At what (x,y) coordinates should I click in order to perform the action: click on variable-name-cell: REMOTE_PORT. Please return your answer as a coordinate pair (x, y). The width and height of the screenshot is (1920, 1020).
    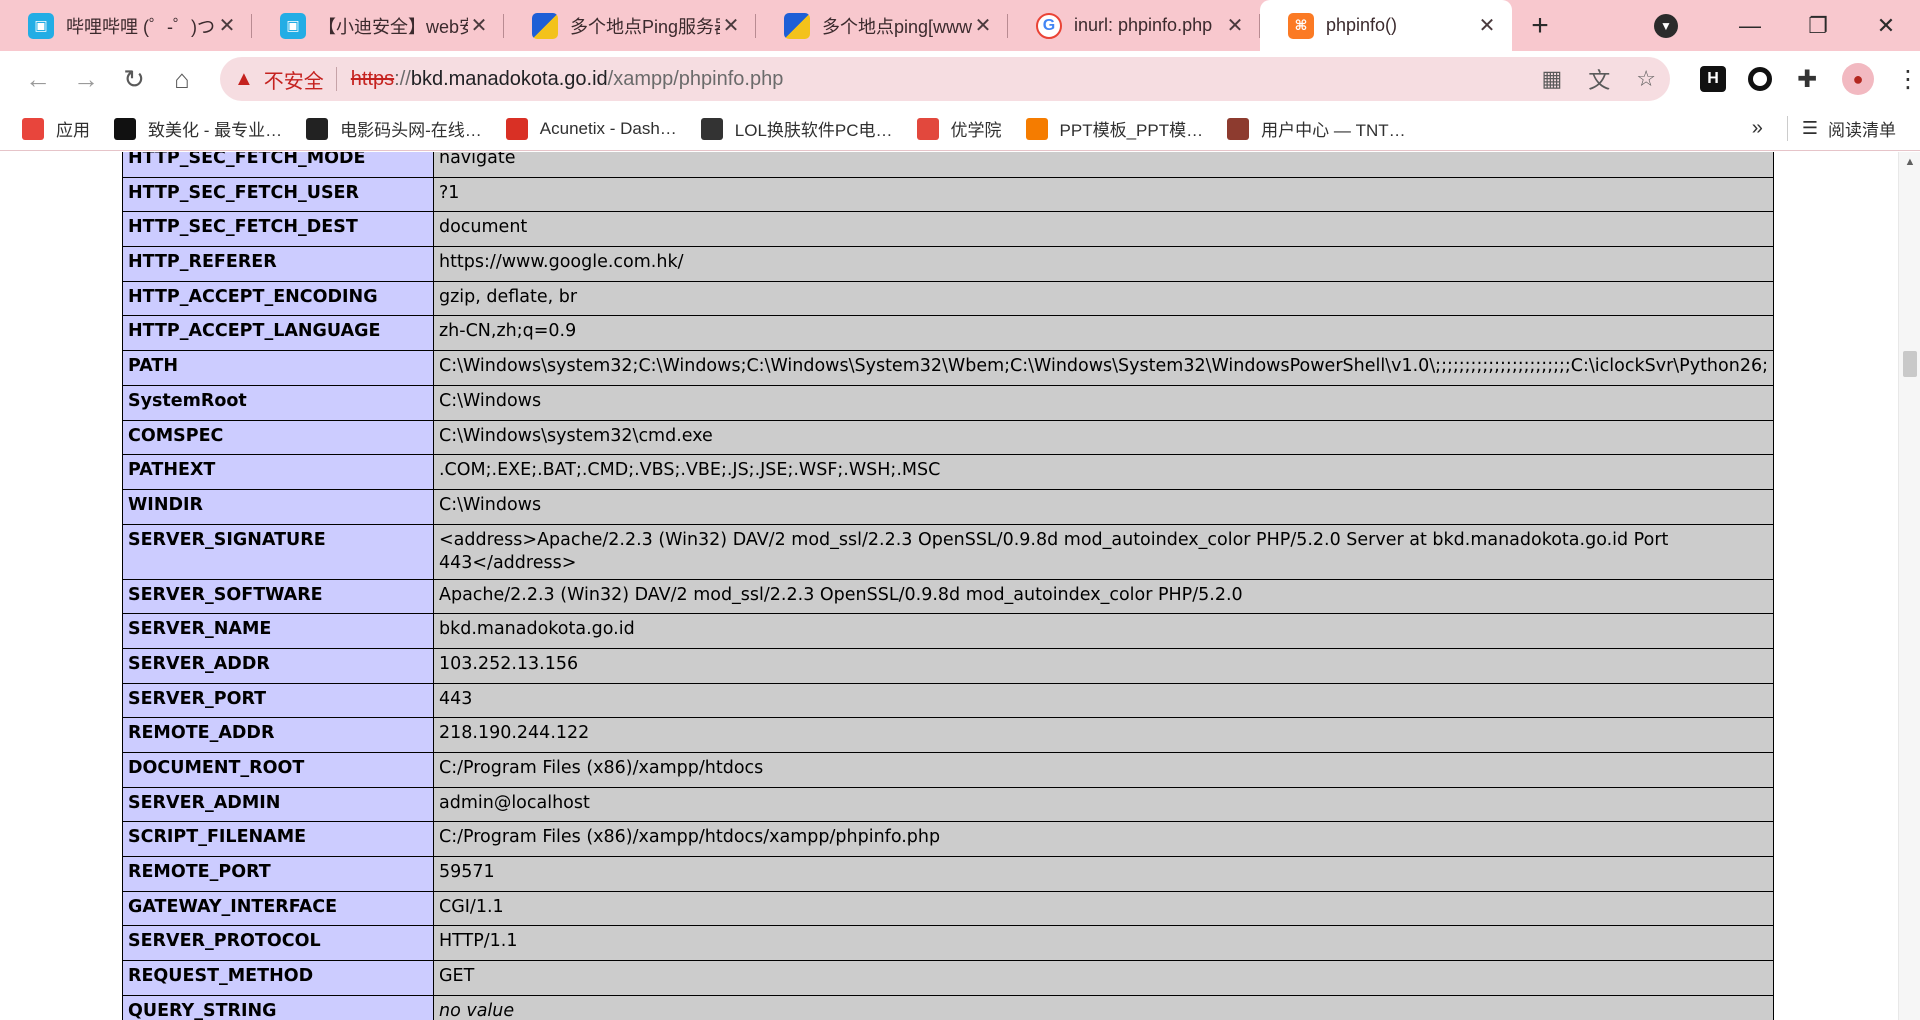
    Looking at the image, I should click on (278, 874).